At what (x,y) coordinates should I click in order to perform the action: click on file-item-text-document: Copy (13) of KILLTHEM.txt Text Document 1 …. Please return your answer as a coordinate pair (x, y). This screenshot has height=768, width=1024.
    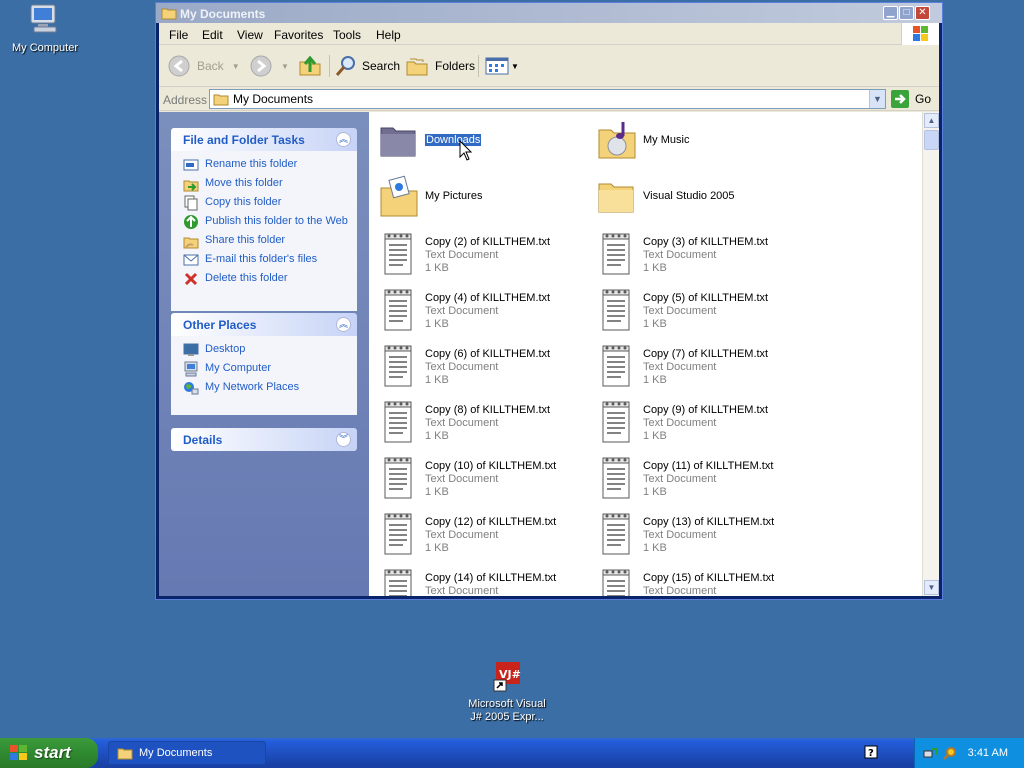
    Looking at the image, I should click on (700, 535).